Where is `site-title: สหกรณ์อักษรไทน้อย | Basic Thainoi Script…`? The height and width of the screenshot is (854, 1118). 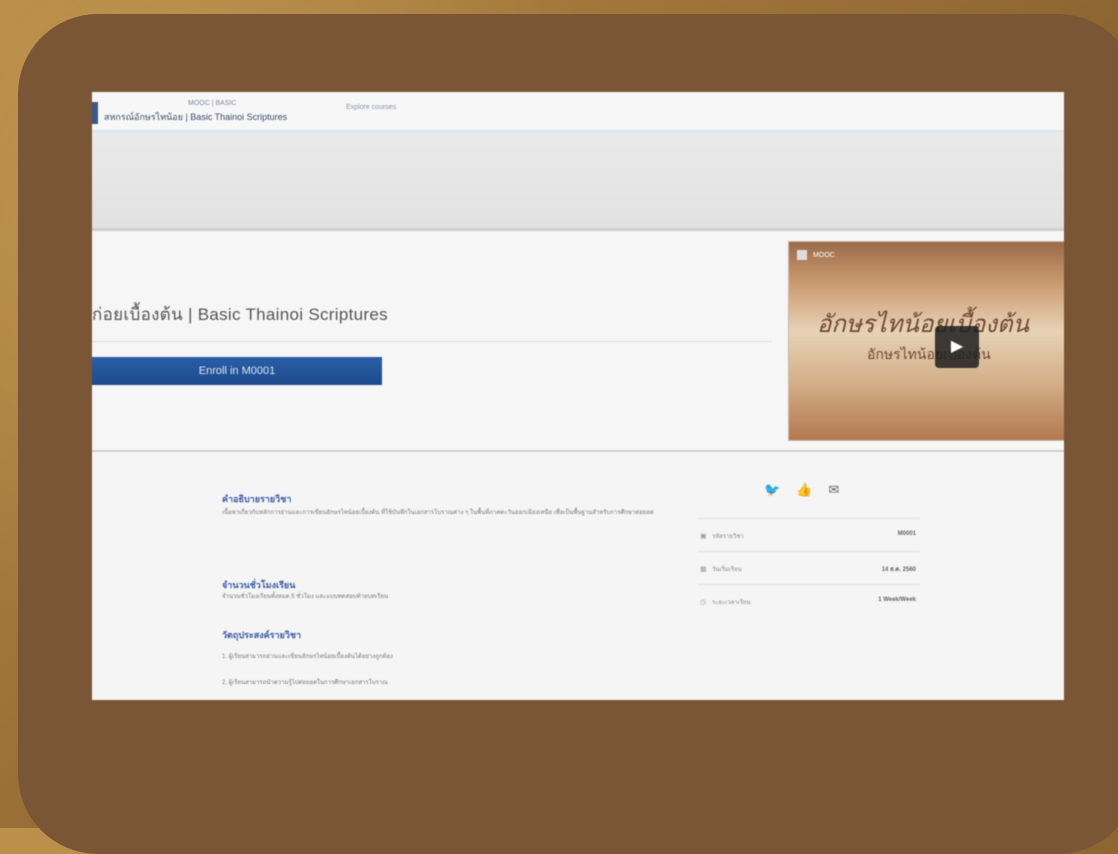
site-title: สหกรณ์อักษรไทน้อย | Basic Thainoi Script… is located at coordinates (195, 117).